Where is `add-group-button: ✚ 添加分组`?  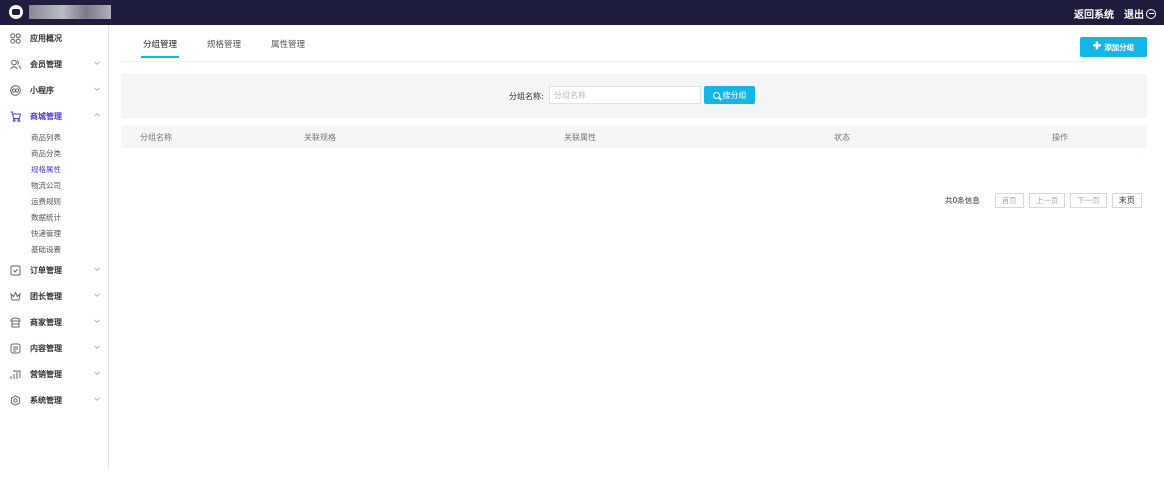
add-group-button: ✚ 添加分组 is located at coordinates (1113, 47).